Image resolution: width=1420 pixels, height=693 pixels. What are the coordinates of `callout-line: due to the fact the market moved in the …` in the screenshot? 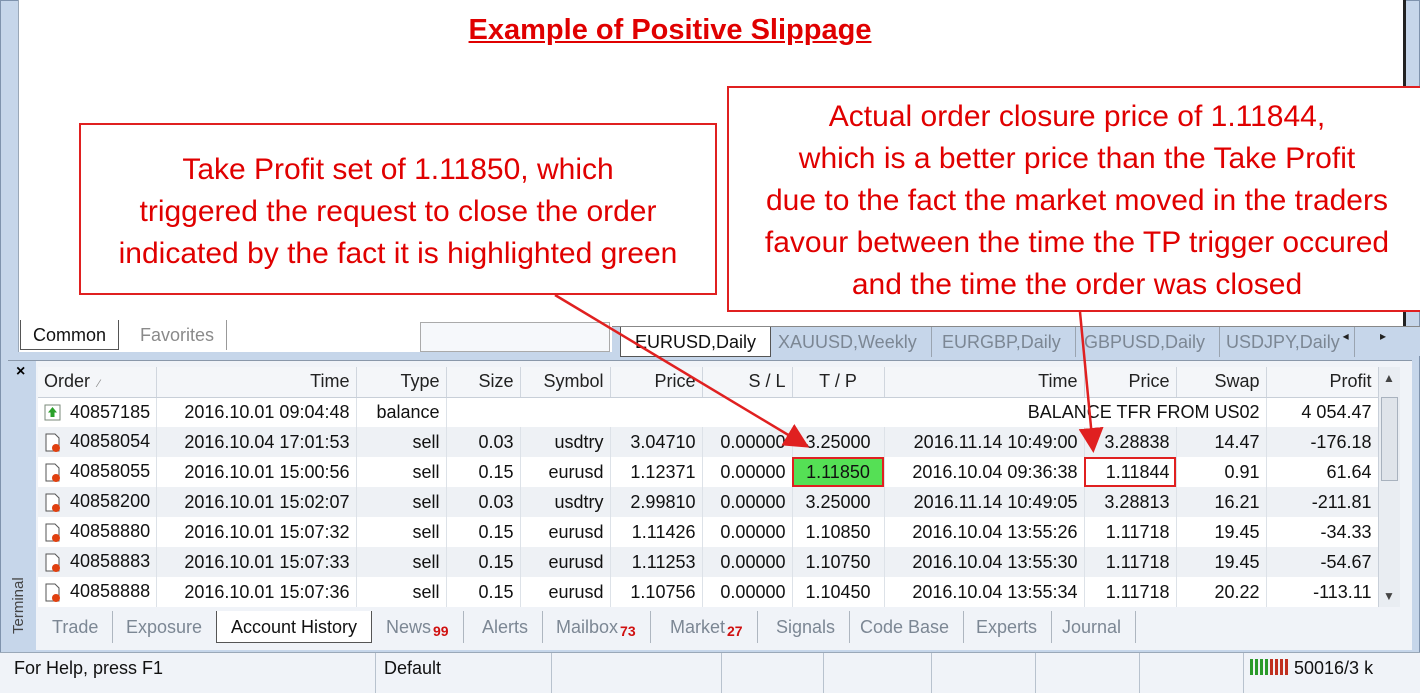 It's located at (1076, 200).